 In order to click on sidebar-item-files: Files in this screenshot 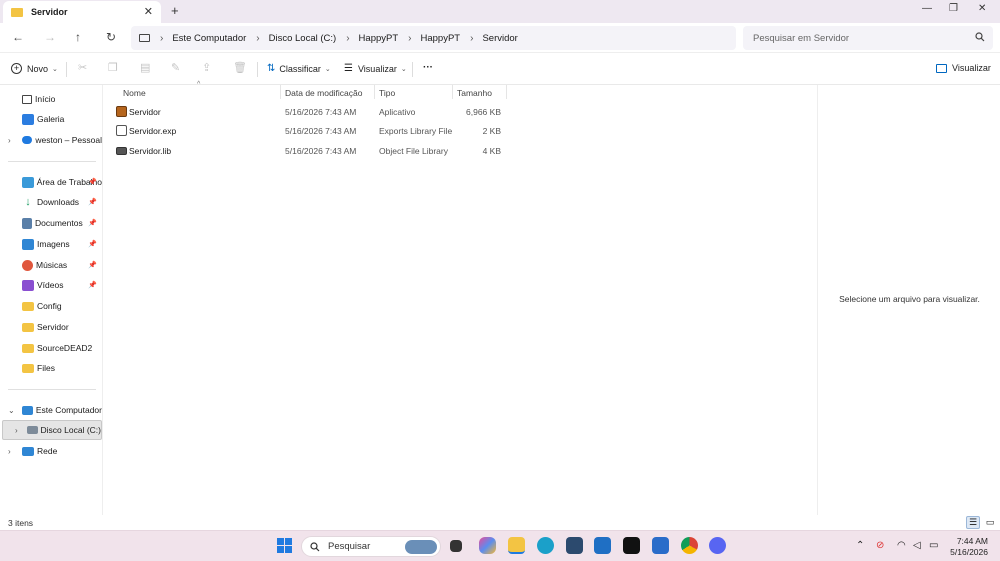, I will do `click(51, 368)`.